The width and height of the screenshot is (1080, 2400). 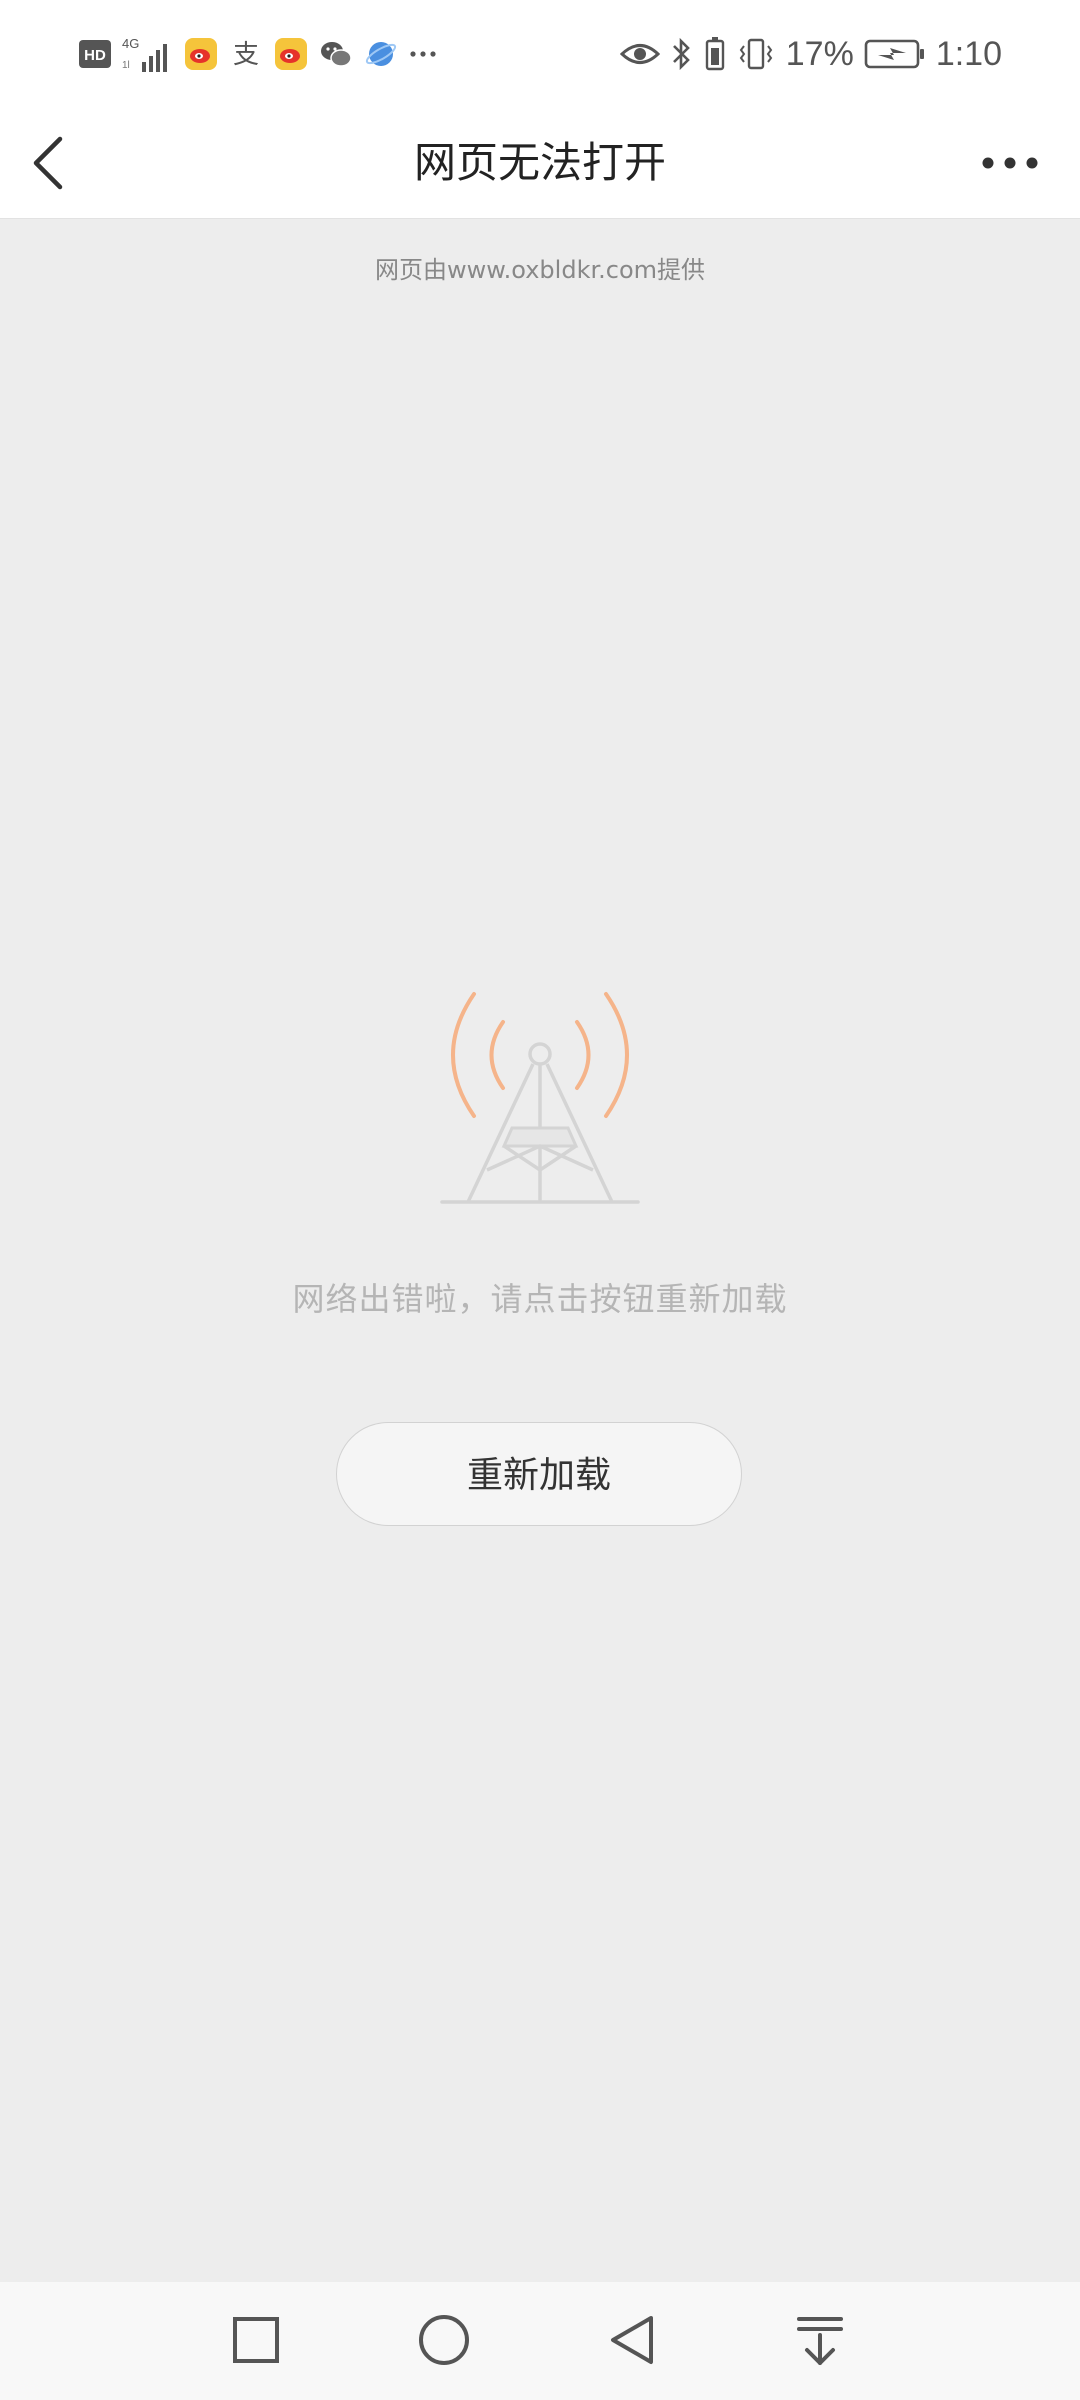 I want to click on alipay-icon: 支, so click(x=246, y=55).